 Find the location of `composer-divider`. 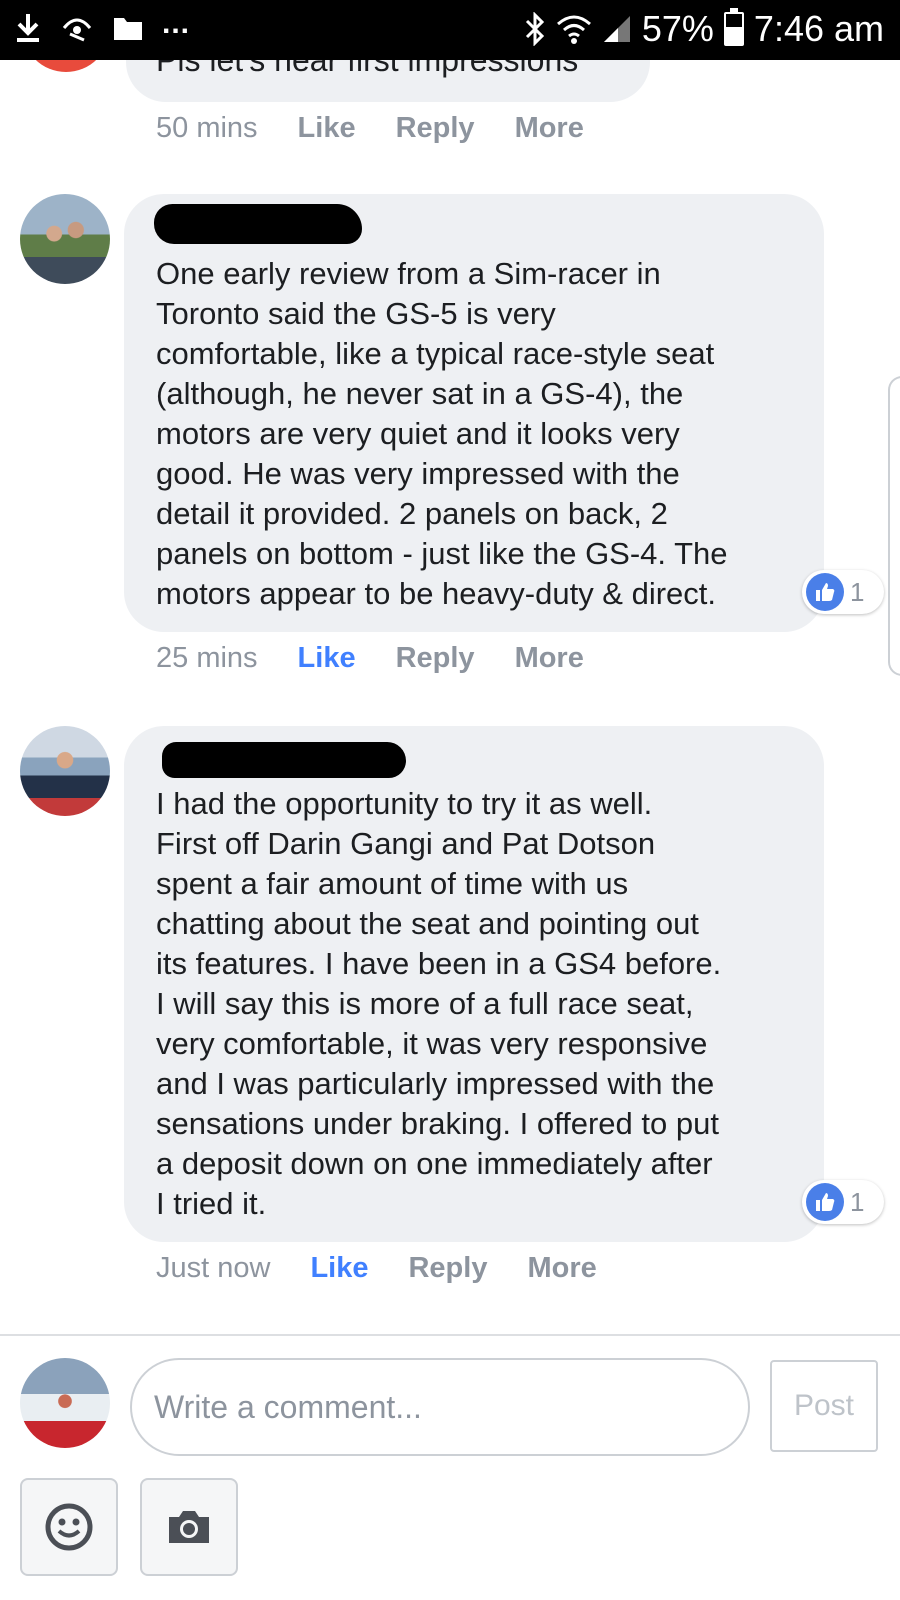

composer-divider is located at coordinates (450, 1335).